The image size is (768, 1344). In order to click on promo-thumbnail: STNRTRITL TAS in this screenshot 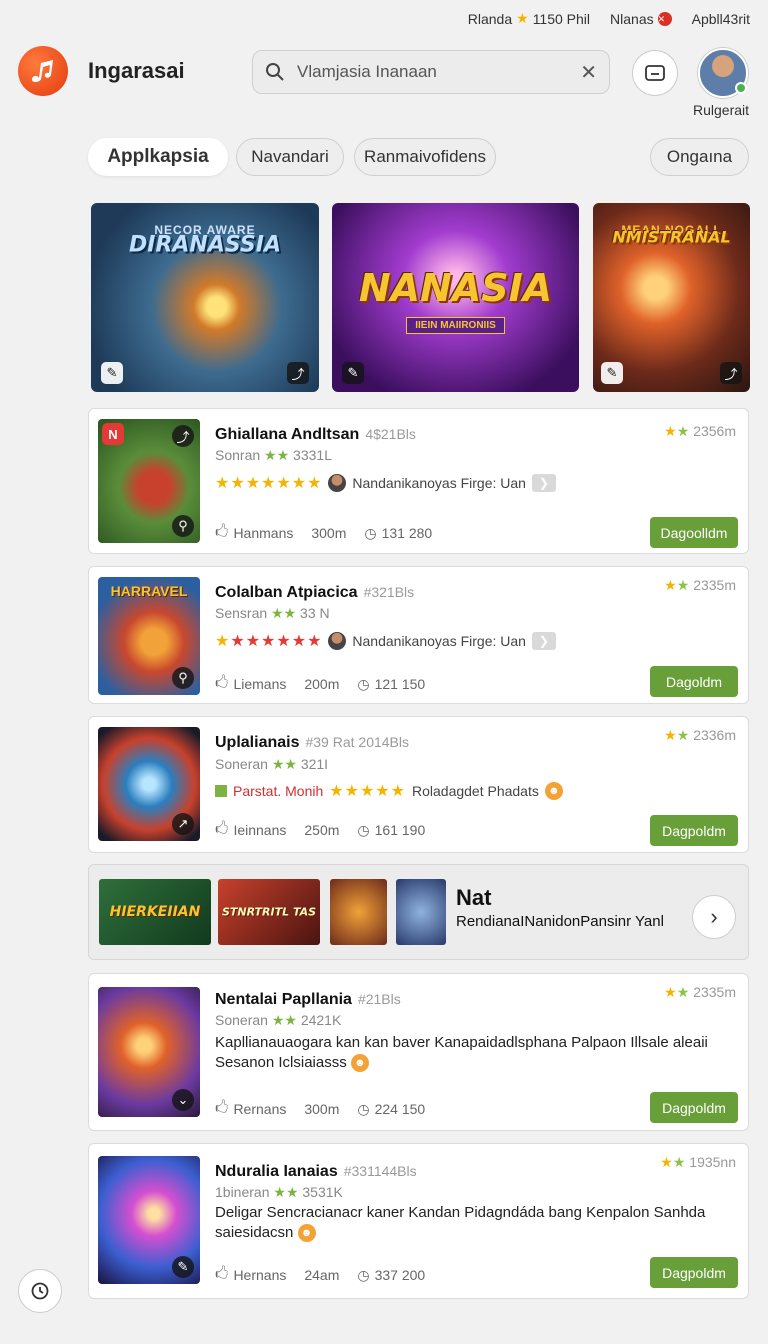, I will do `click(269, 912)`.